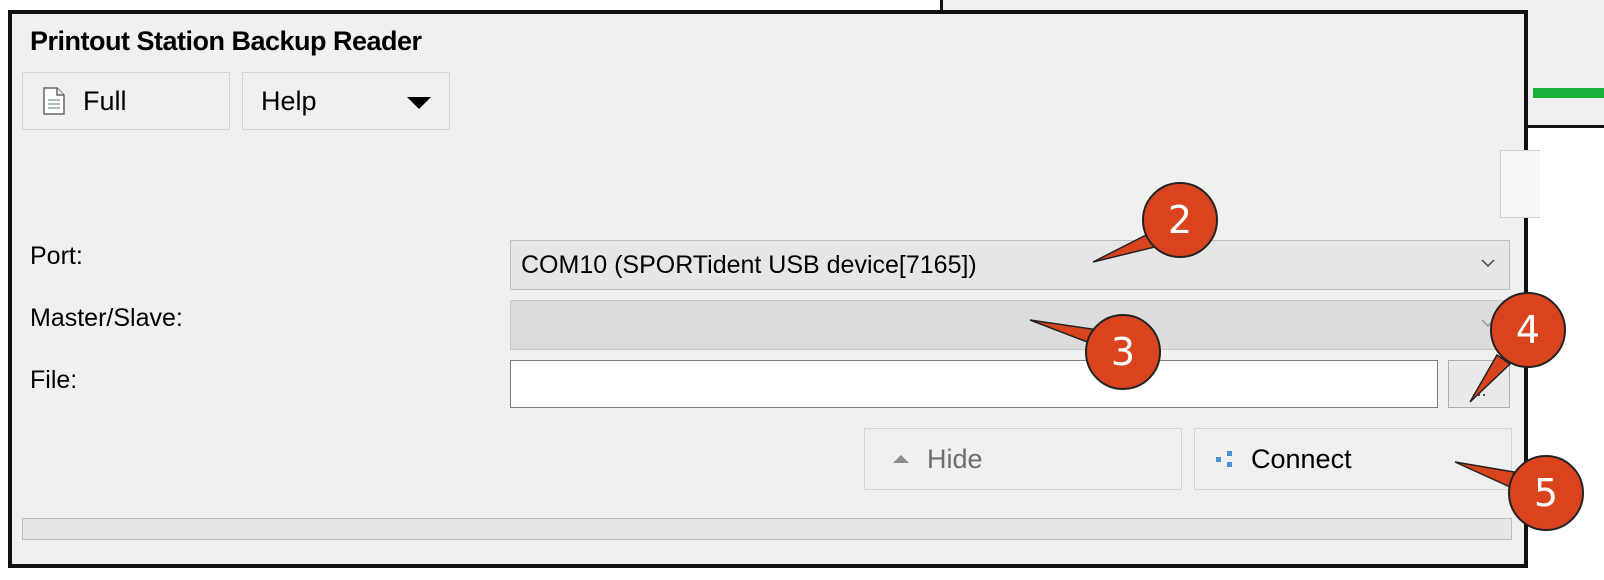  I want to click on full-button: Full, so click(126, 101).